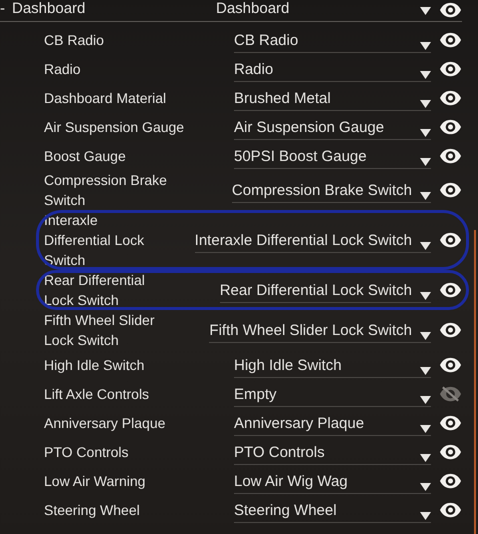 This screenshot has width=478, height=534. I want to click on eye-slash-icon, so click(450, 394).